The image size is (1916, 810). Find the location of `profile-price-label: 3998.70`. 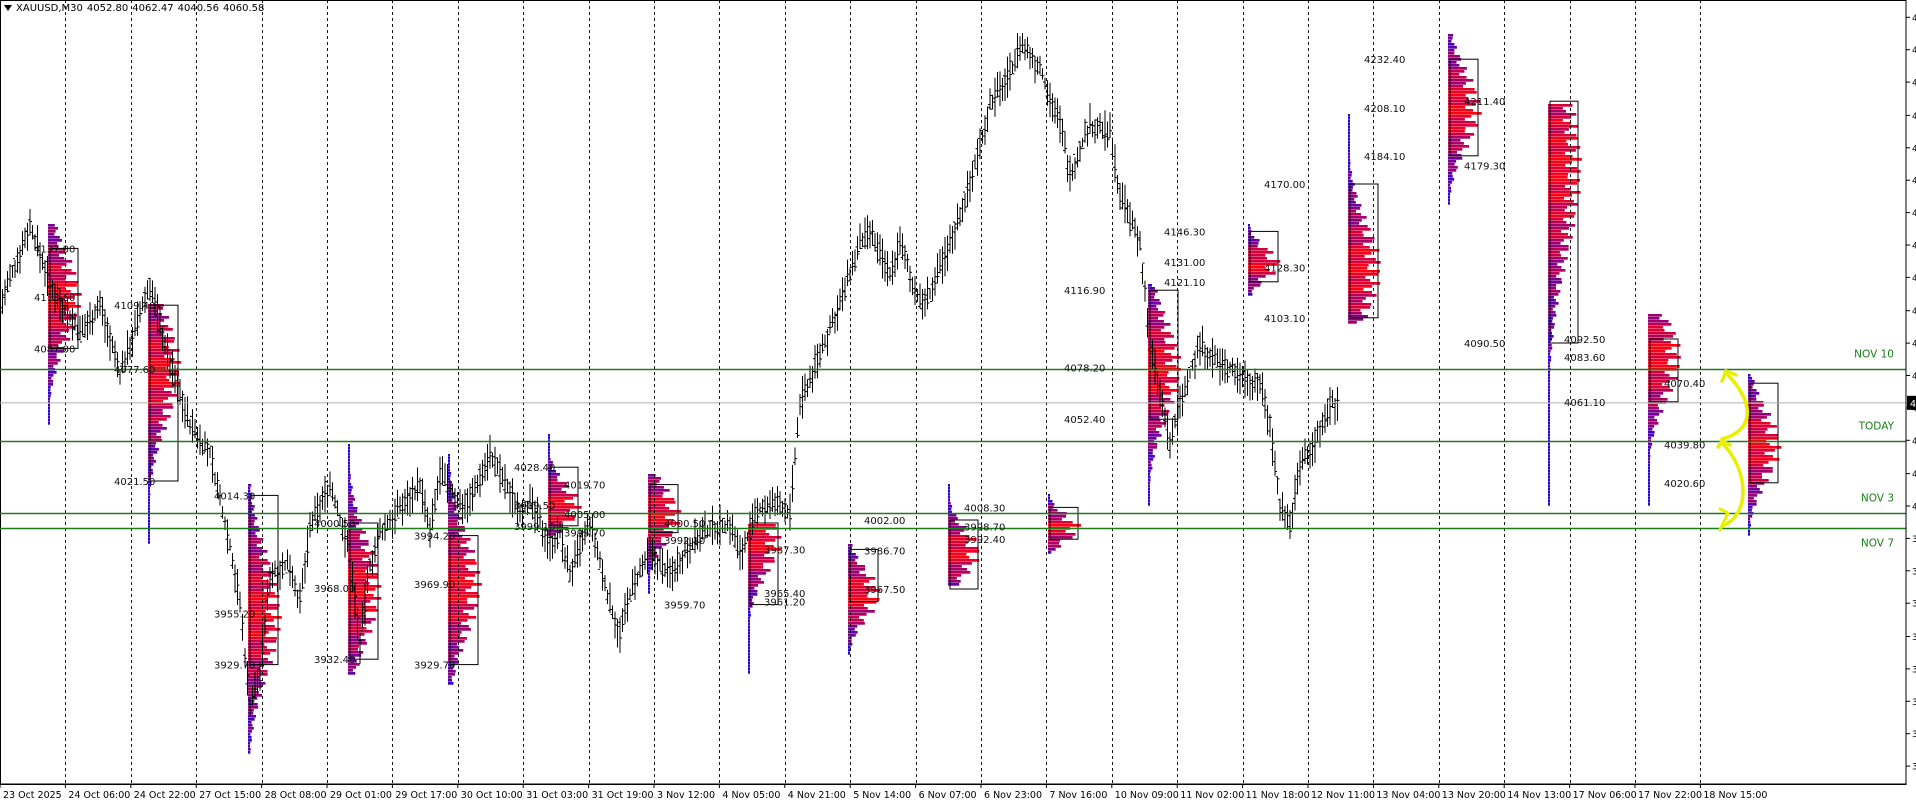

profile-price-label: 3998.70 is located at coordinates (984, 528).